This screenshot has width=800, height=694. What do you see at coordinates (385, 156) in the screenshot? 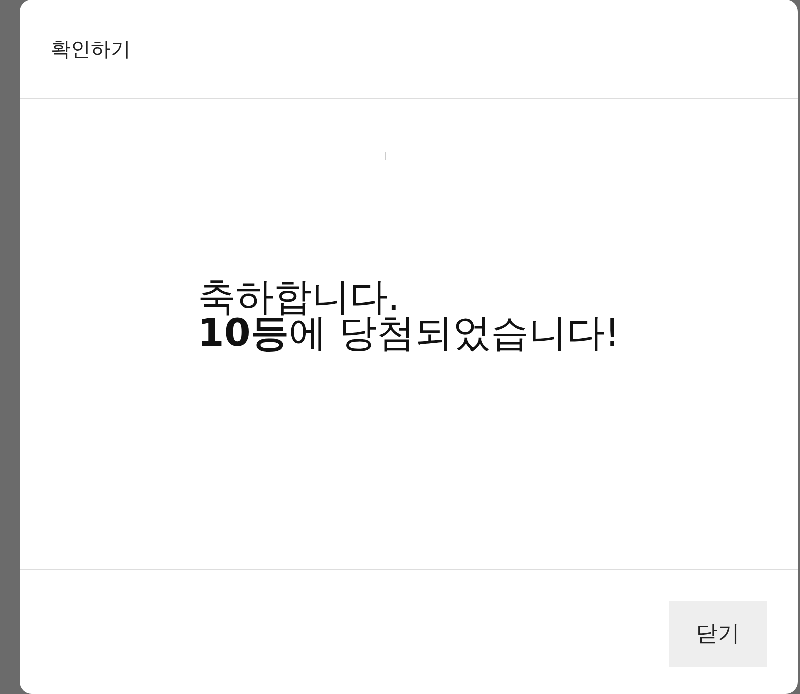
I see `tick-mark` at bounding box center [385, 156].